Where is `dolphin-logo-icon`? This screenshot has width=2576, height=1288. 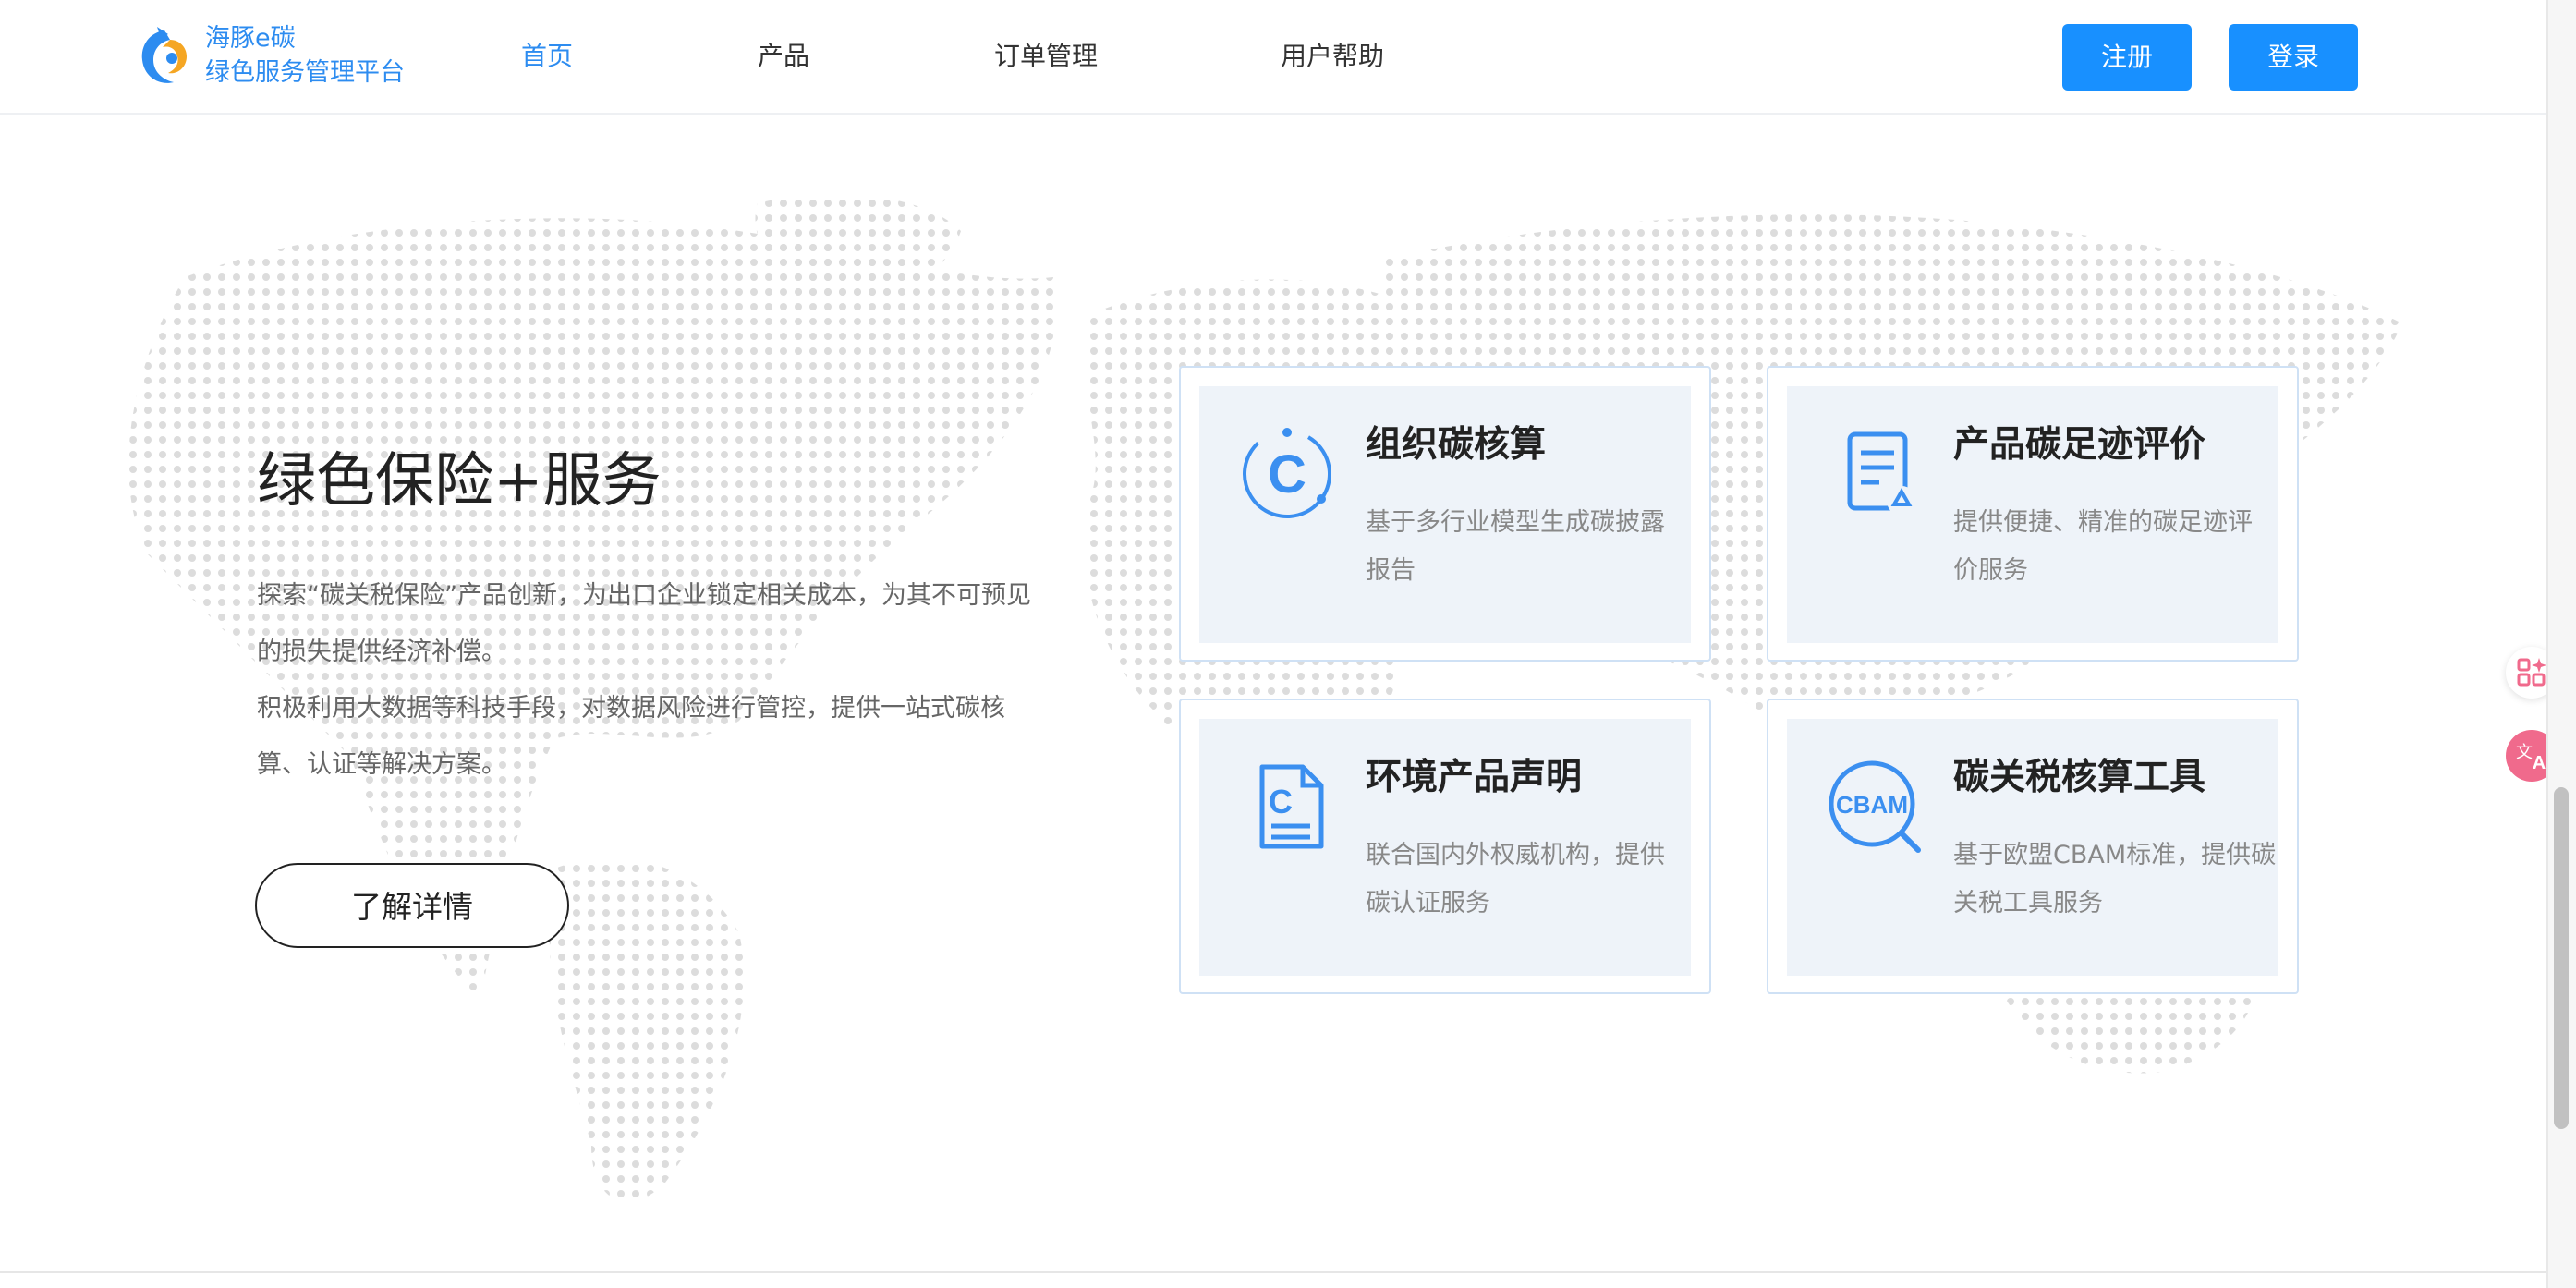 dolphin-logo-icon is located at coordinates (164, 55).